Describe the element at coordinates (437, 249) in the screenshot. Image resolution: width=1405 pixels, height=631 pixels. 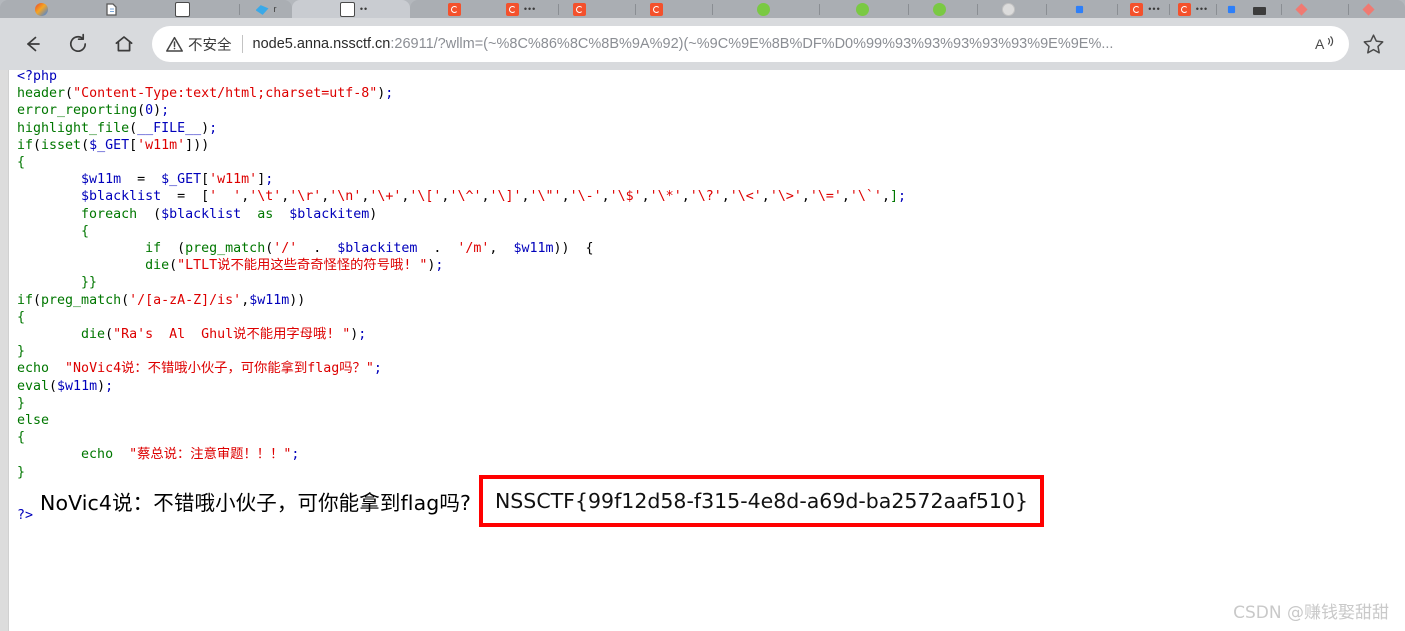
I see `code-token: .` at that location.